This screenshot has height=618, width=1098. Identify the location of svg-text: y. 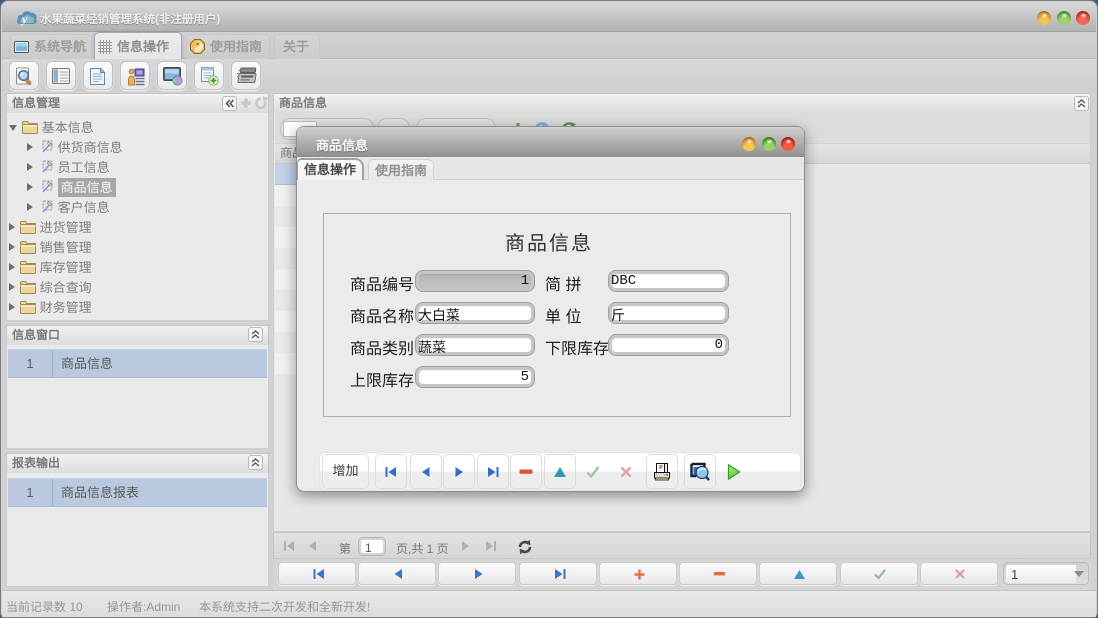
(24, 19).